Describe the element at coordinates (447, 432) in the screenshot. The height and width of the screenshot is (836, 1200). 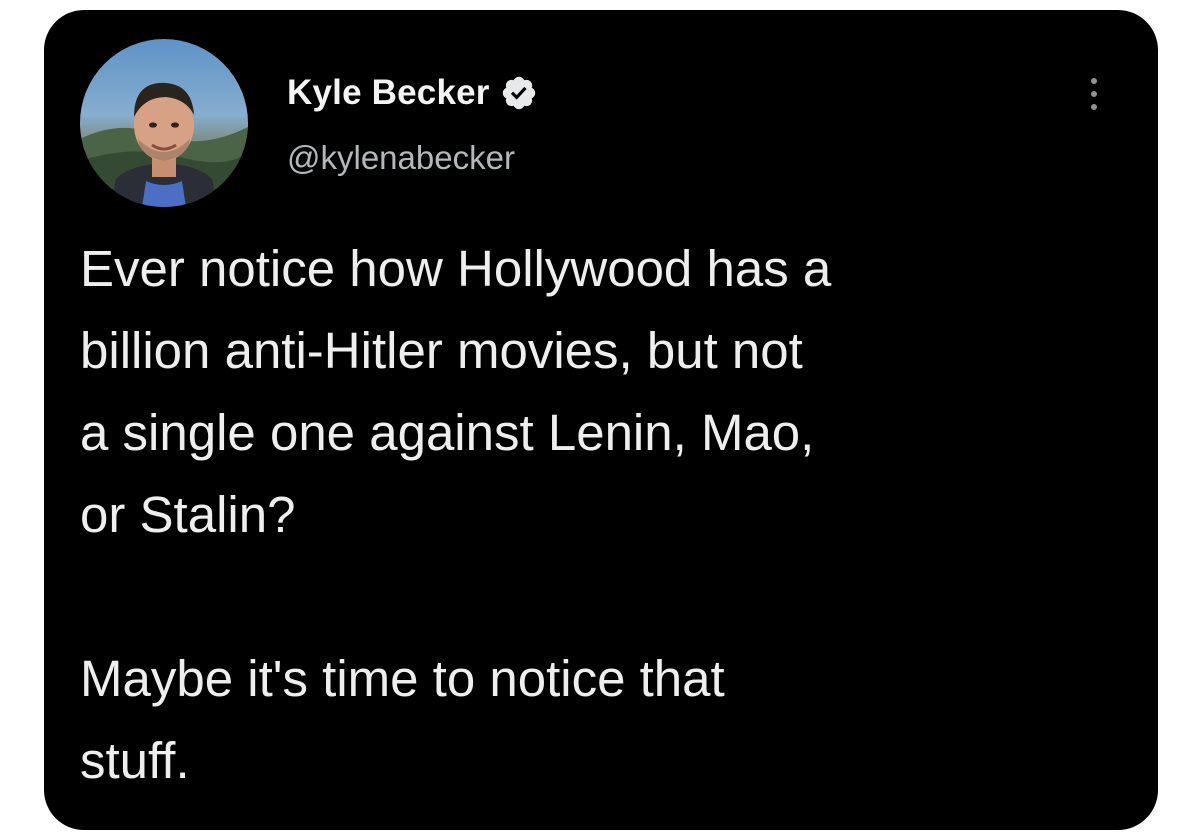
I see `tweet-line: a single one against Lenin, Mao,` at that location.